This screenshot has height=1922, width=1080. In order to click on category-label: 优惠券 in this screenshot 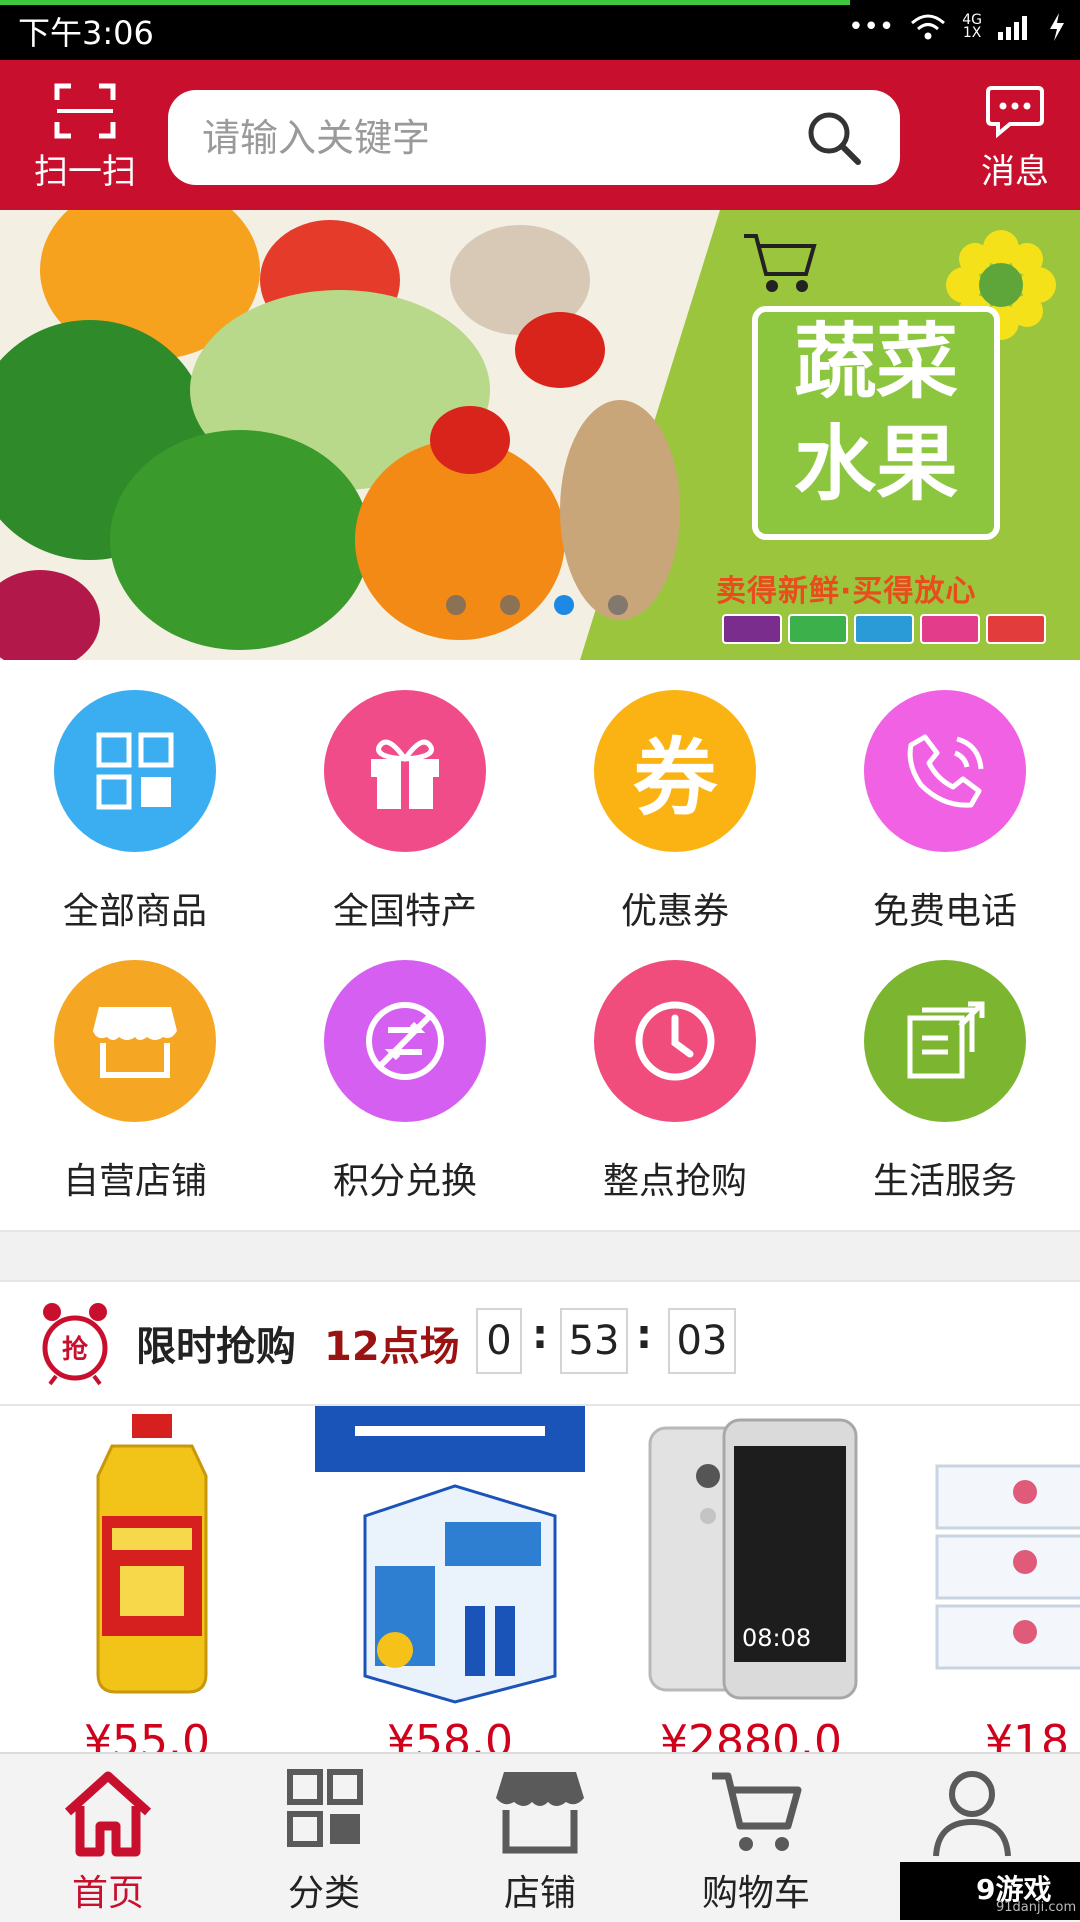, I will do `click(674, 911)`.